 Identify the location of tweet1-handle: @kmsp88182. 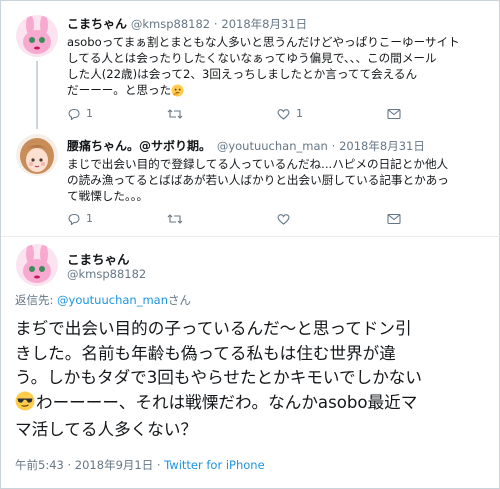
(170, 24).